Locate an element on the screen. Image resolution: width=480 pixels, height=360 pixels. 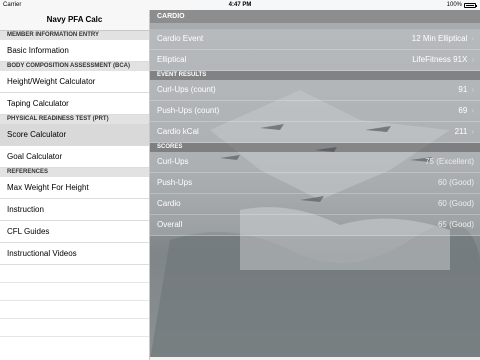
clock: 4:47 PM is located at coordinates (240, 5).